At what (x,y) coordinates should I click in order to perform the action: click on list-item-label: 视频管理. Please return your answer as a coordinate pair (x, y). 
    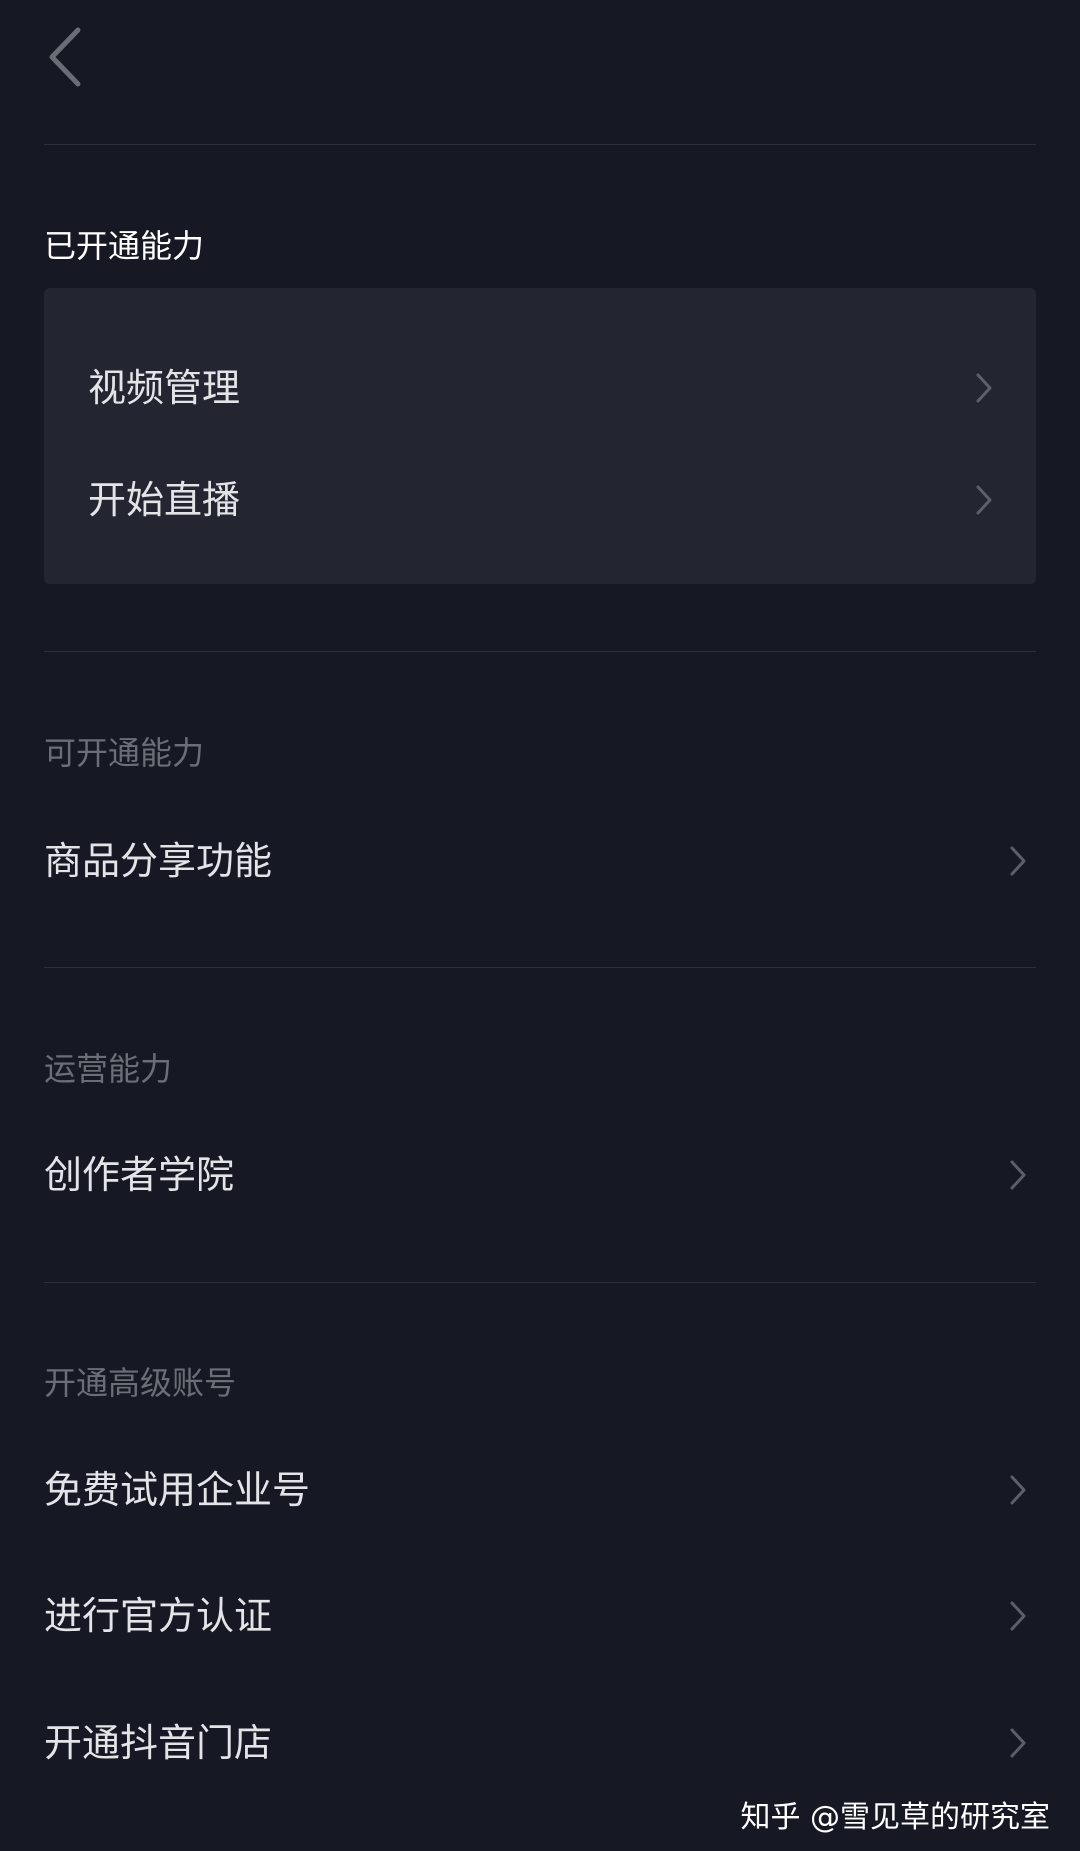
    Looking at the image, I should click on (164, 388).